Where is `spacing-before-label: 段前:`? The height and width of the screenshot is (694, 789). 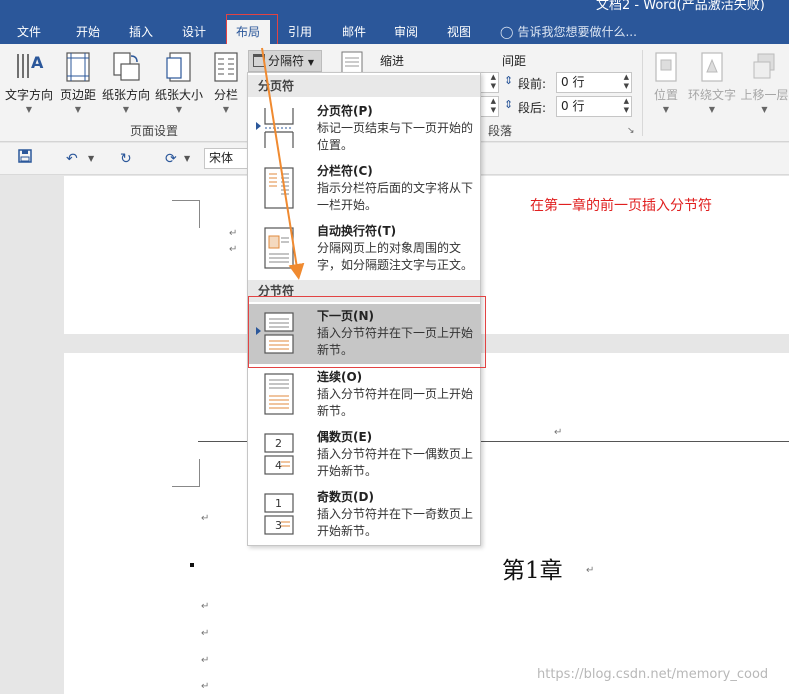 spacing-before-label: 段前: is located at coordinates (532, 84).